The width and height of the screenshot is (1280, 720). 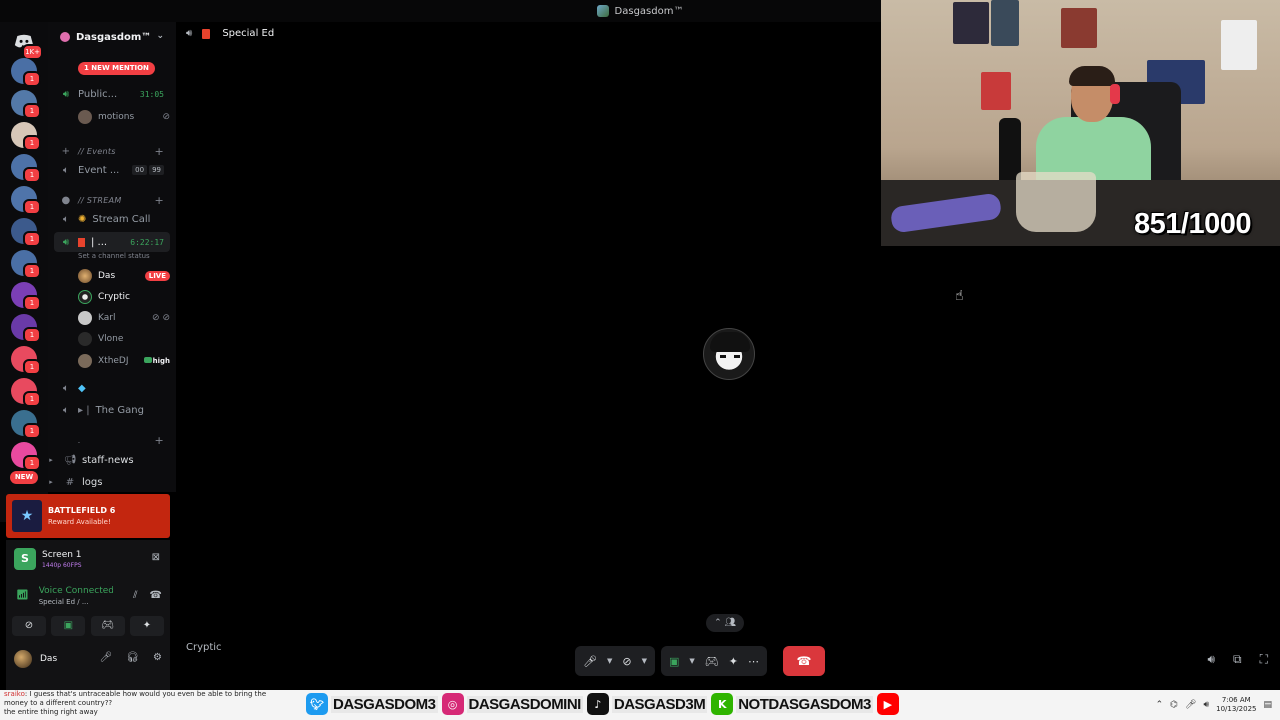 What do you see at coordinates (112, 242) in the screenshot?
I see `channel-special-ed: 🔊︎ | ... 6:22:17` at bounding box center [112, 242].